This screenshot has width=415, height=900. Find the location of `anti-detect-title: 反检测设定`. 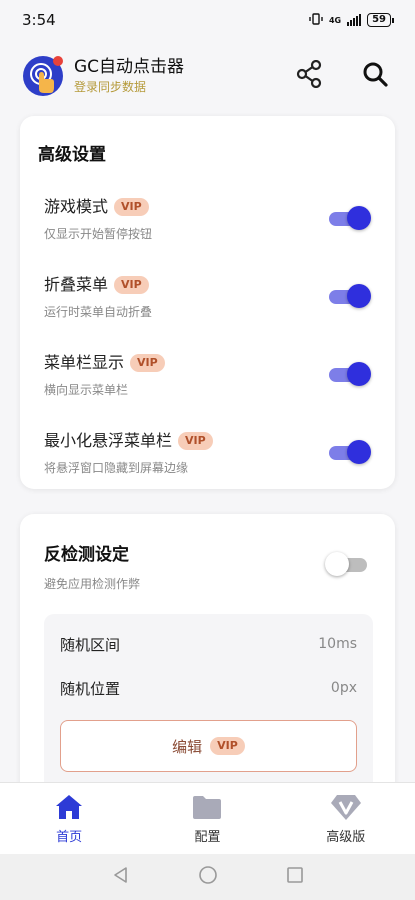

anti-detect-title: 反检测设定 is located at coordinates (86, 555).